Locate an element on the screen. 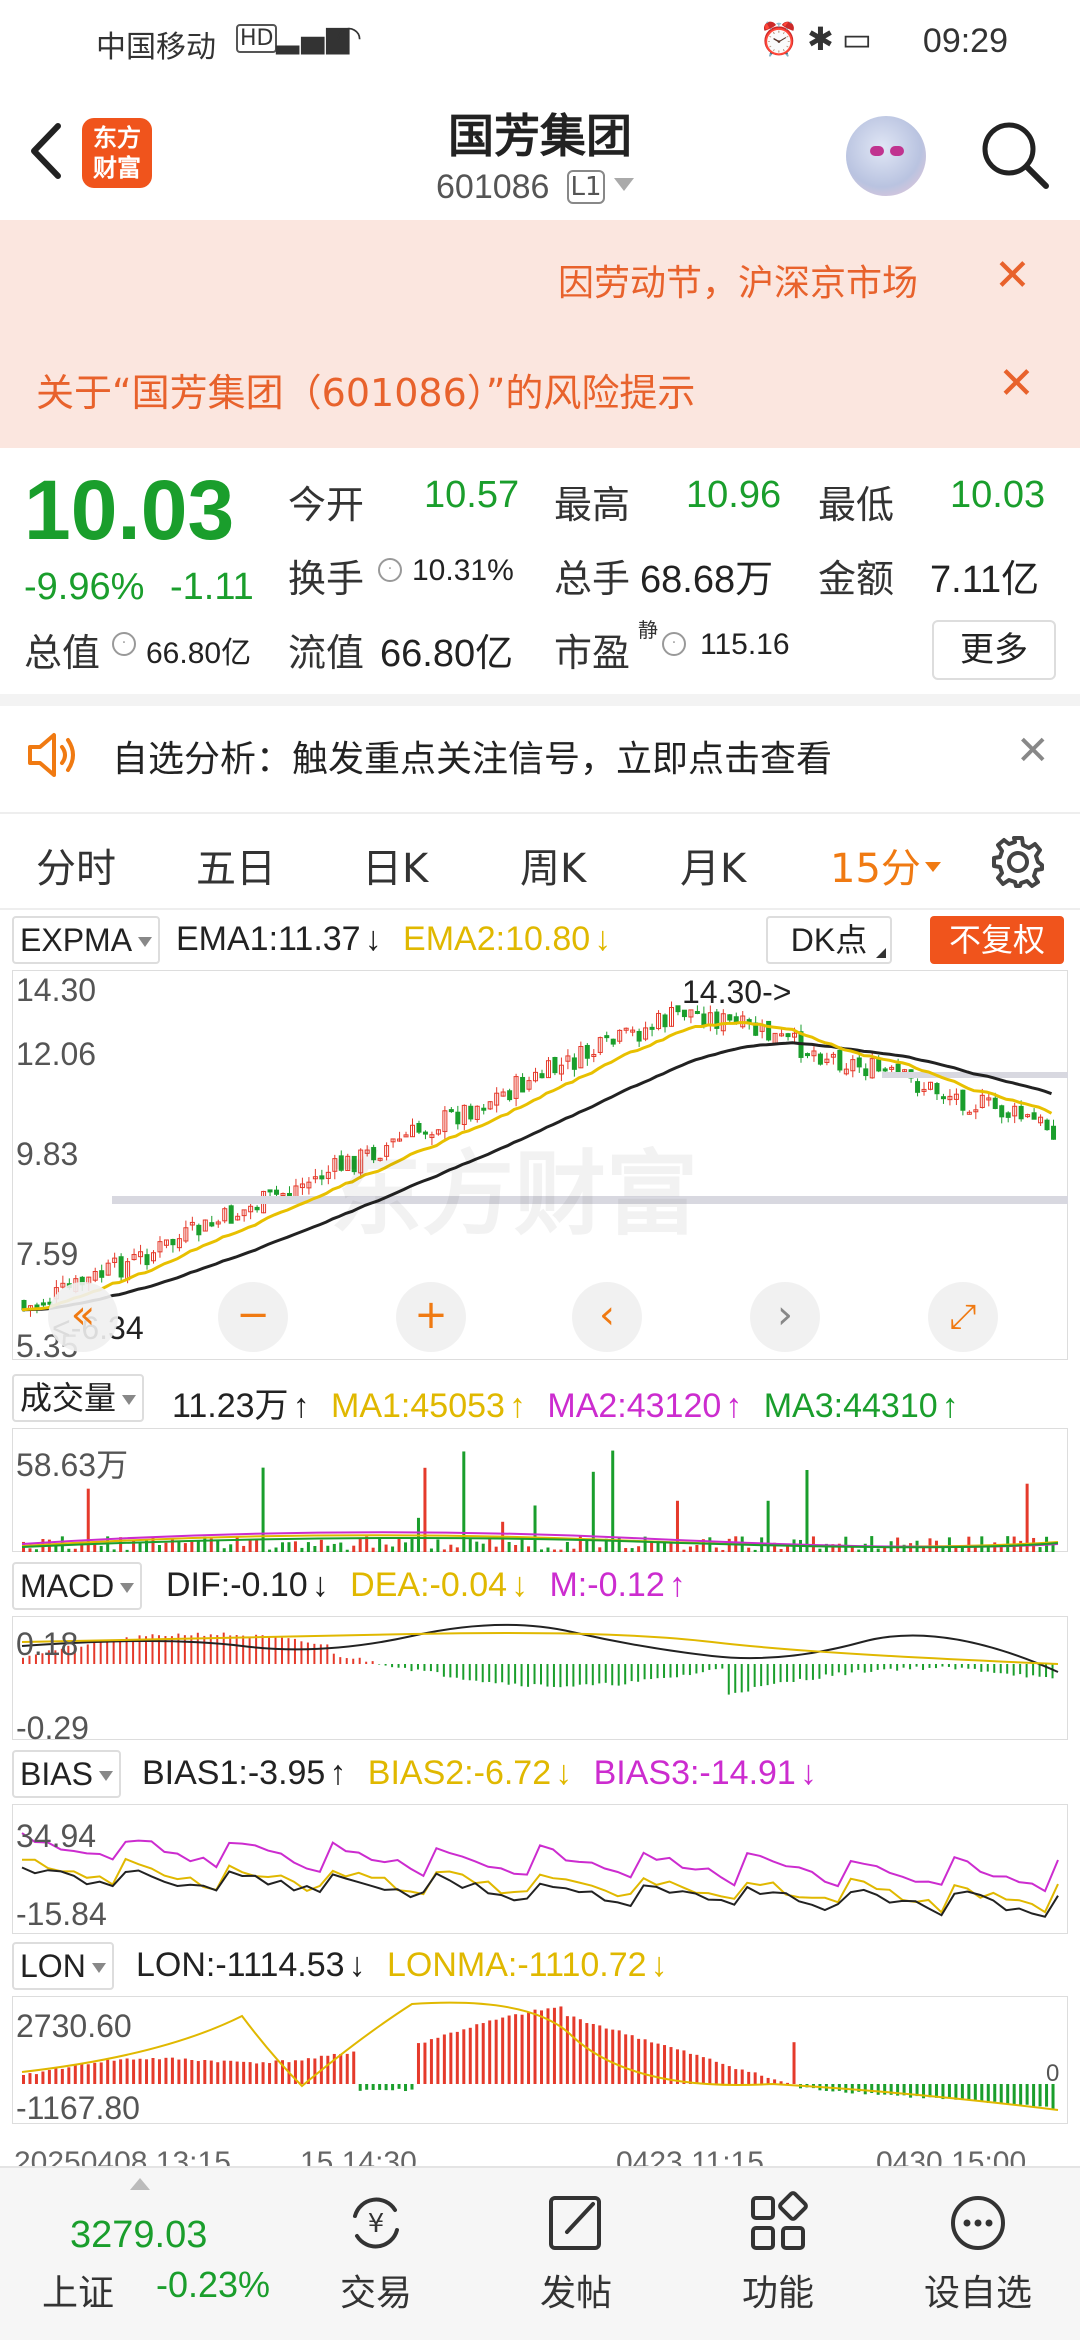  holiday-notice: 因劳动节，沪深京市场 is located at coordinates (758, 280).